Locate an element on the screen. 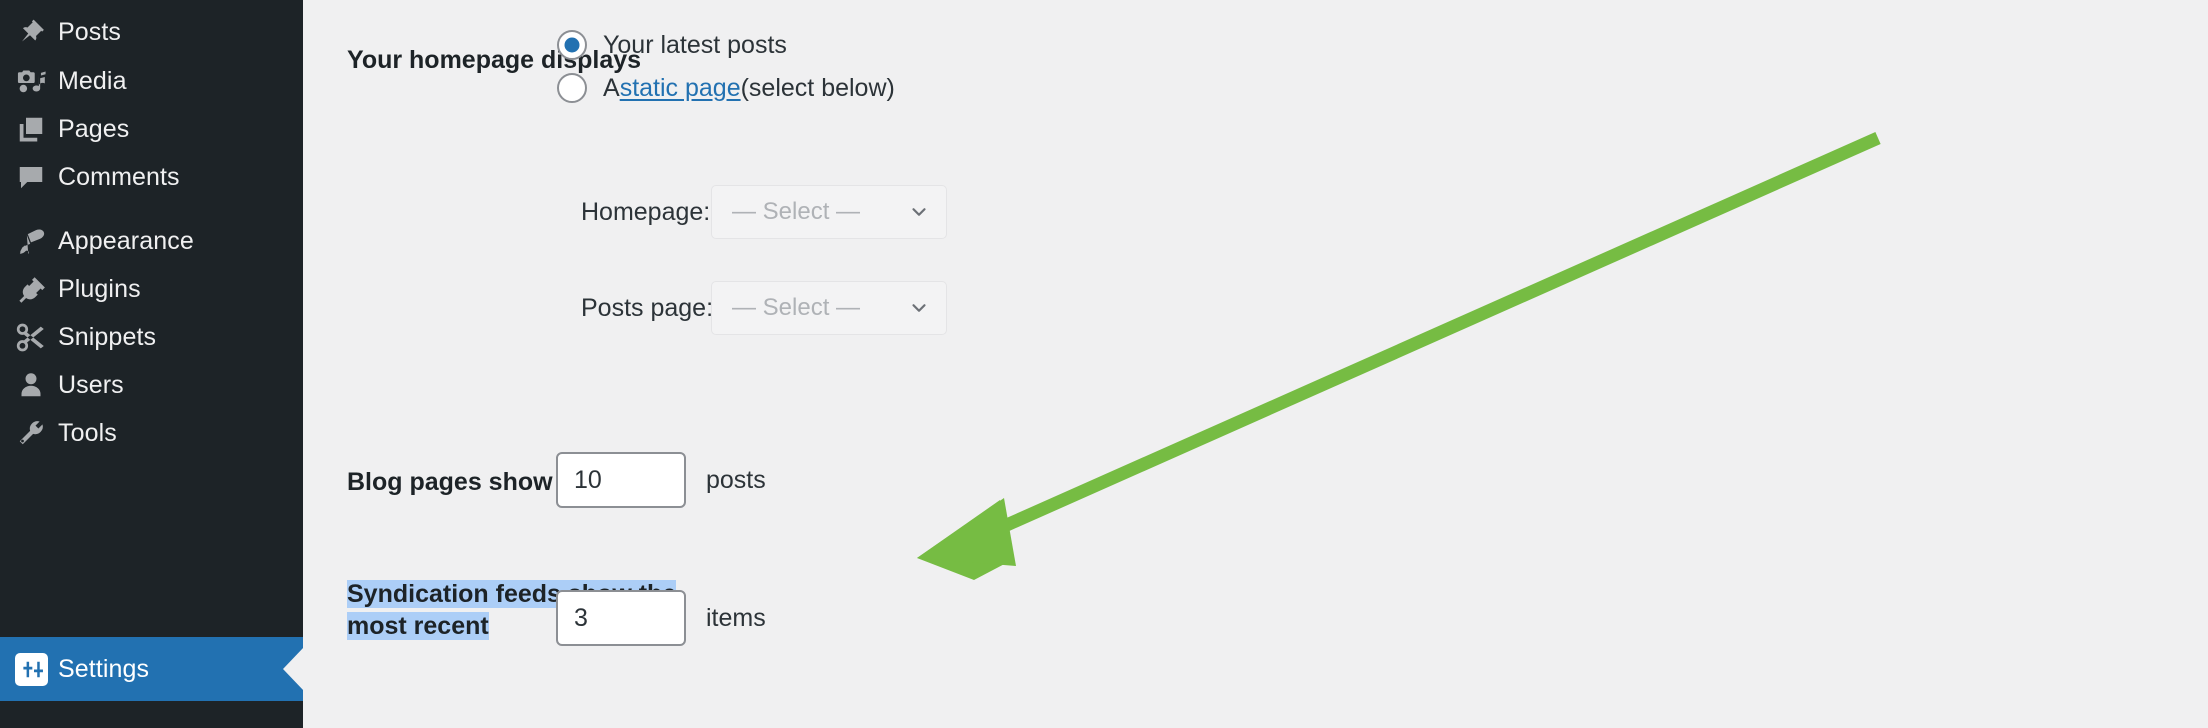 This screenshot has width=2208, height=728. sidebar-item-comments: Comments is located at coordinates (151, 177).